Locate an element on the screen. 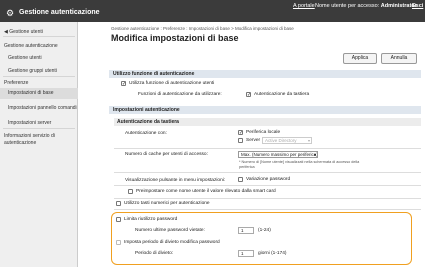  cache-label: Numero di cache per utenti di accesso: is located at coordinates (166, 154).